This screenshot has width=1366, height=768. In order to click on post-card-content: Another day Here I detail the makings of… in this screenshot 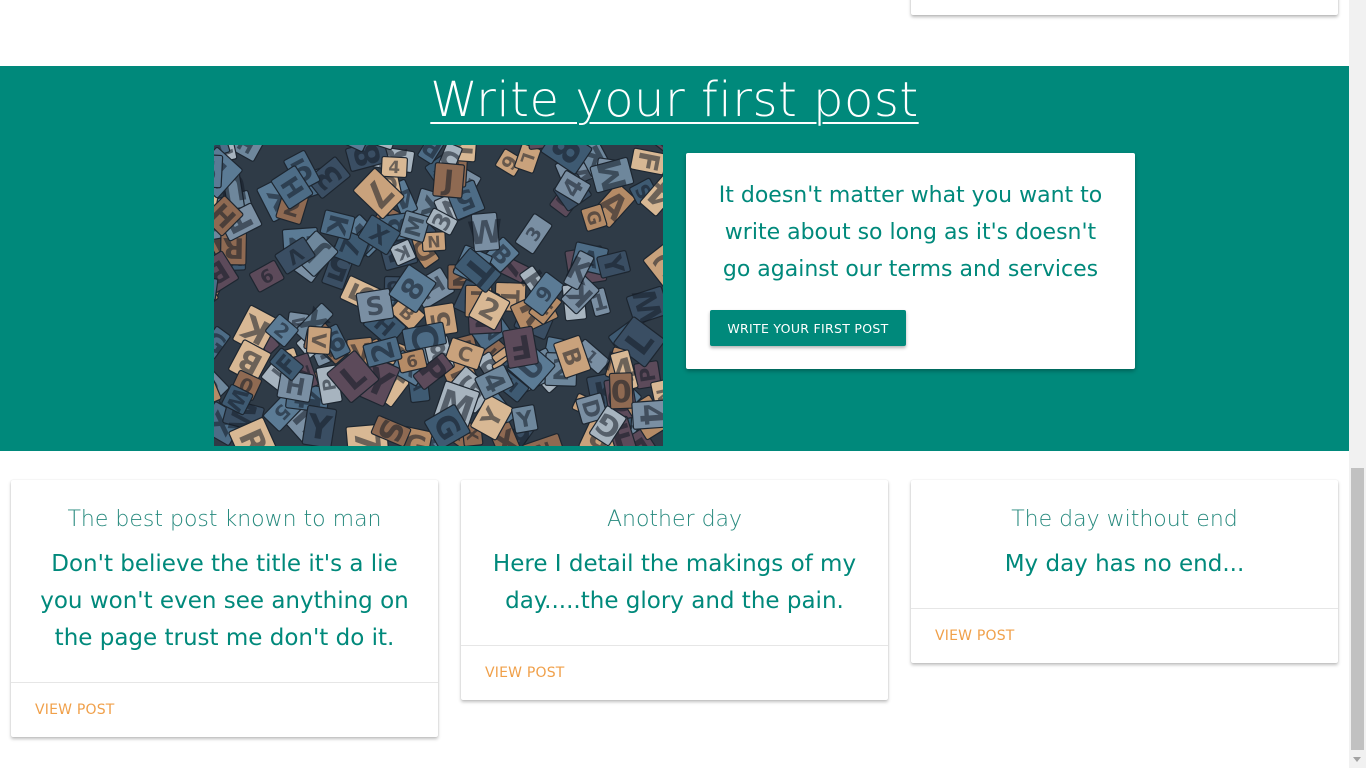, I will do `click(674, 563)`.